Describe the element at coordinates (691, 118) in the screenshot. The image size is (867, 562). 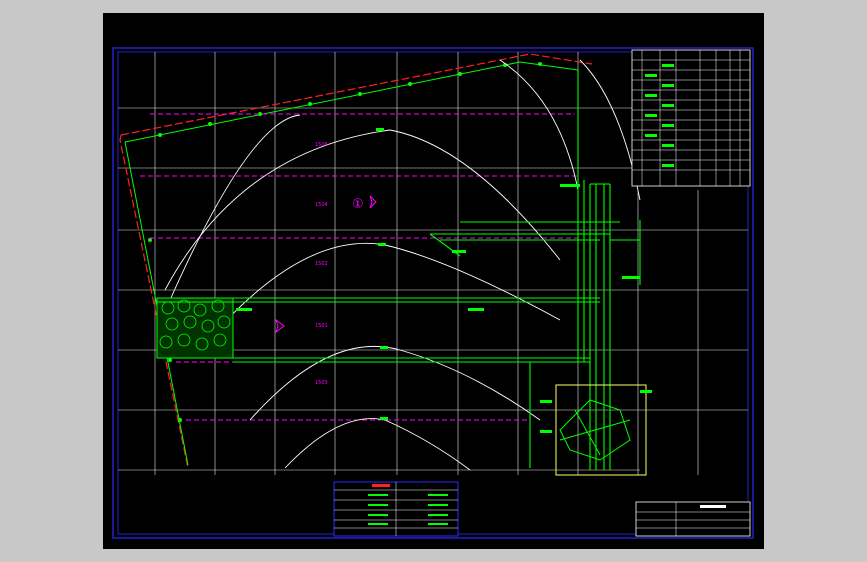
I see `legend-table-top-right` at that location.